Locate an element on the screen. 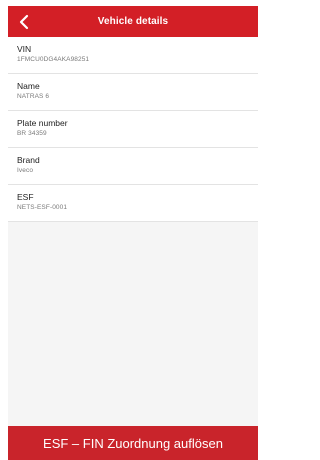  chevron-left-icon is located at coordinates (24, 21).